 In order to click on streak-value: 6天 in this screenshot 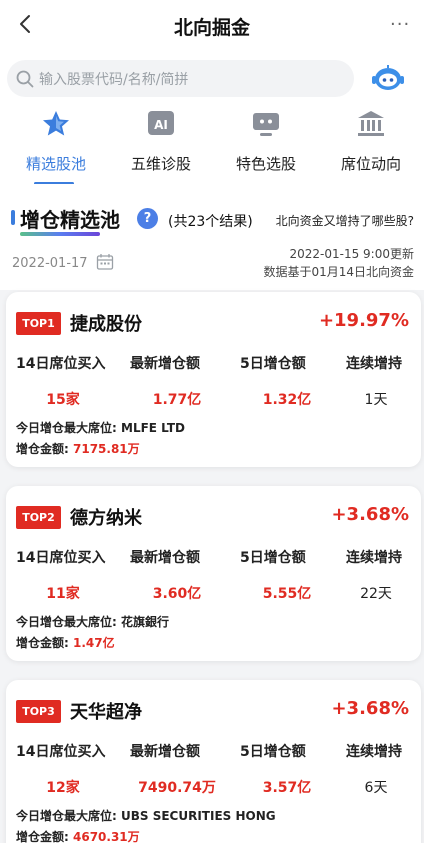, I will do `click(376, 788)`.